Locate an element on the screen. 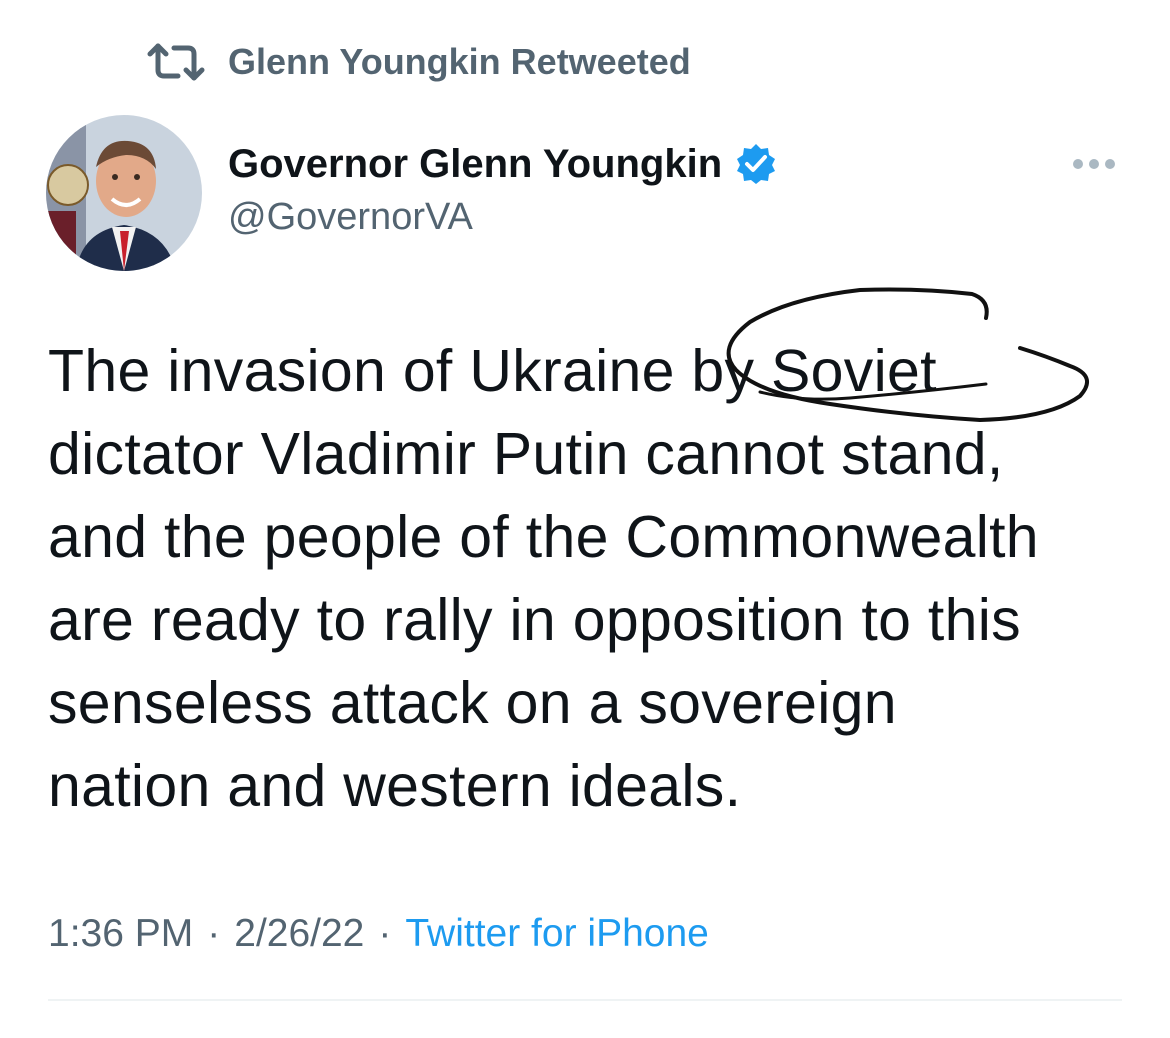  tweet-source-link: Twitter for iPhone is located at coordinates (556, 934).